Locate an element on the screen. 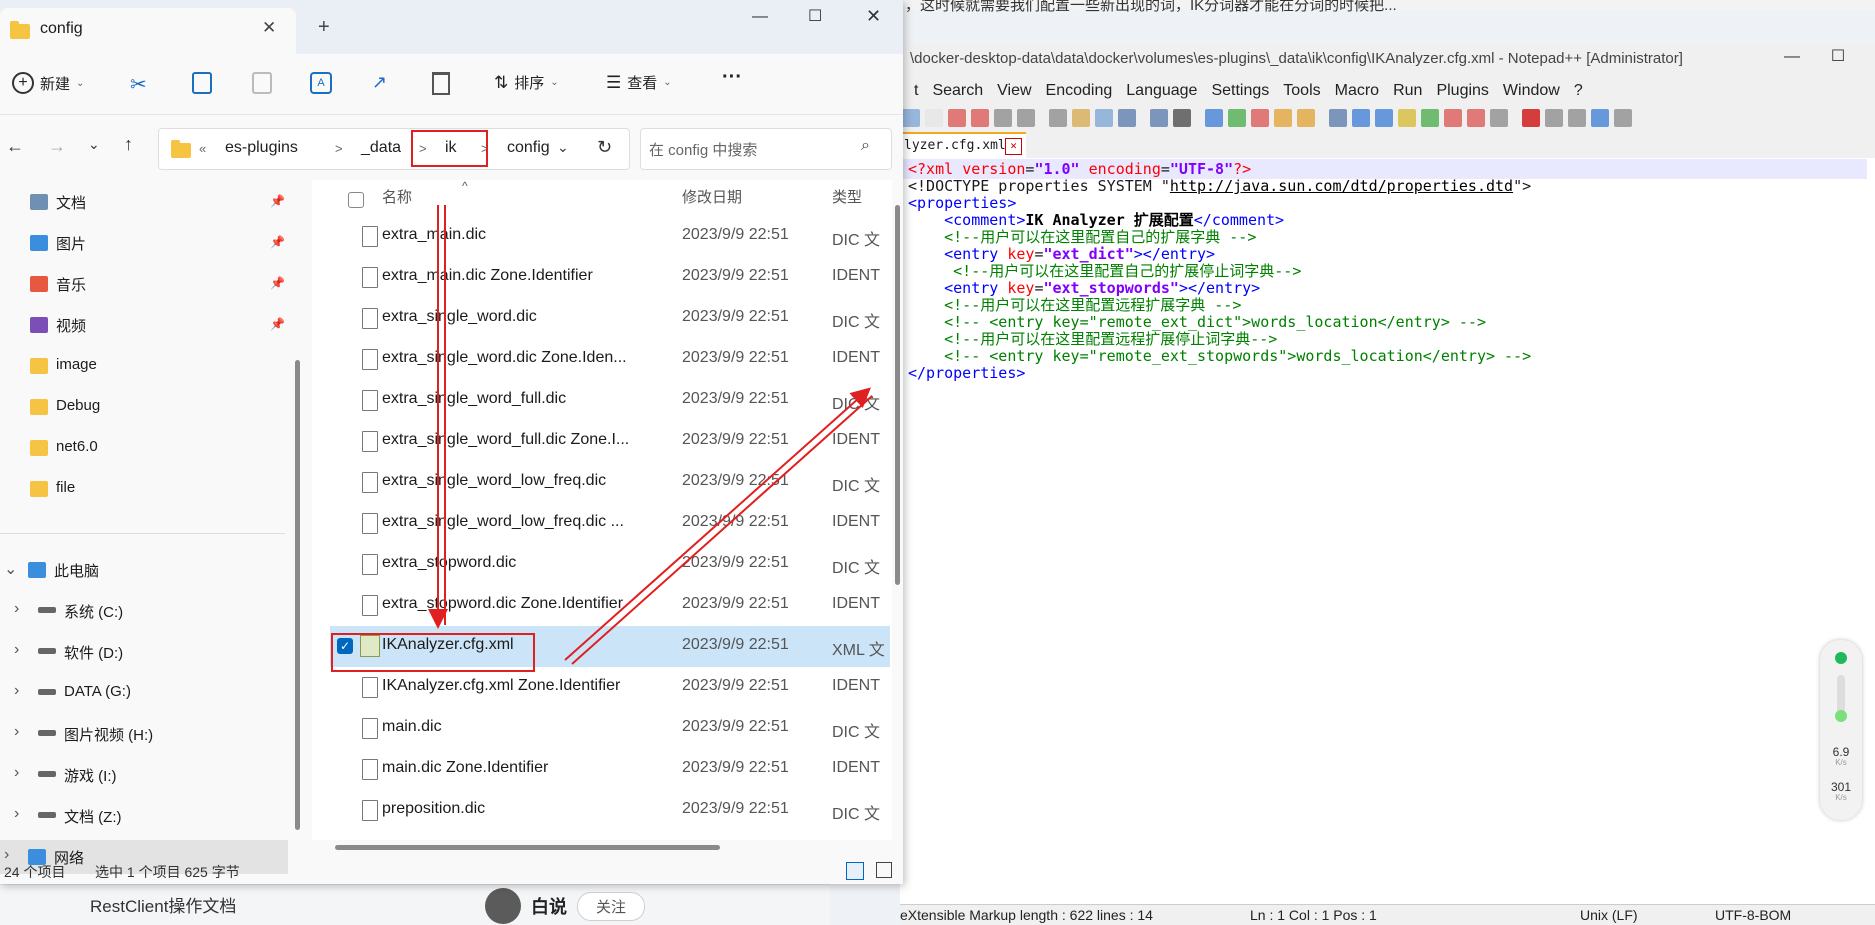 The image size is (1875, 925). gauge-dot-icon is located at coordinates (1841, 716).